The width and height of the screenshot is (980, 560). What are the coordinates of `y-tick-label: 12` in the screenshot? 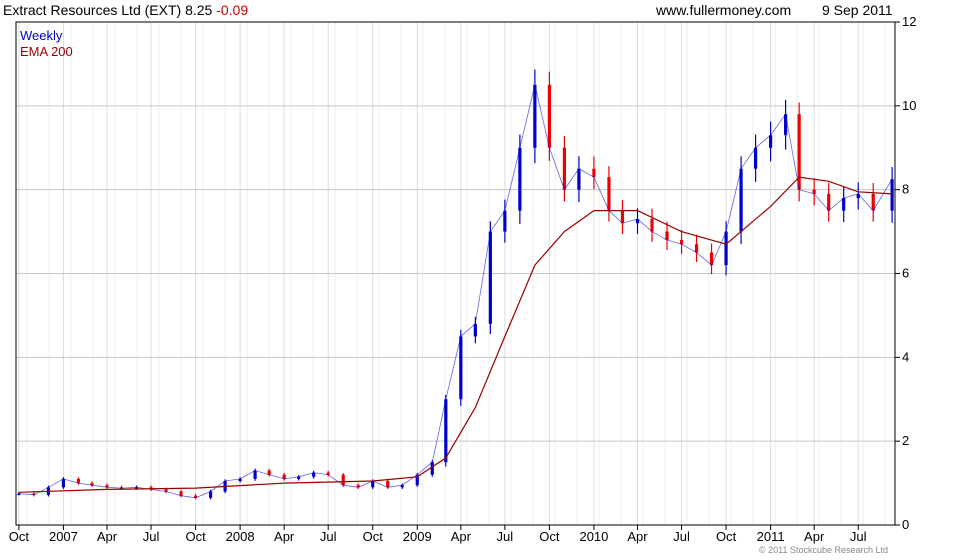 It's located at (909, 21).